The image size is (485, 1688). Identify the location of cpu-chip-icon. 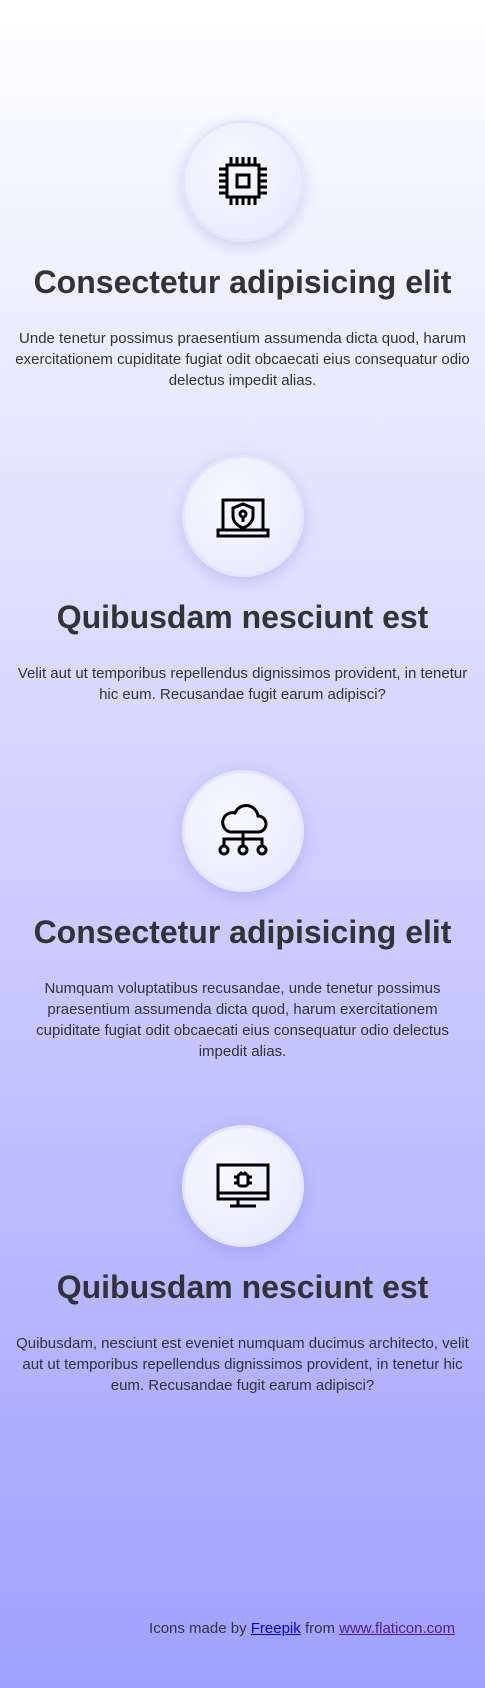
(242, 181).